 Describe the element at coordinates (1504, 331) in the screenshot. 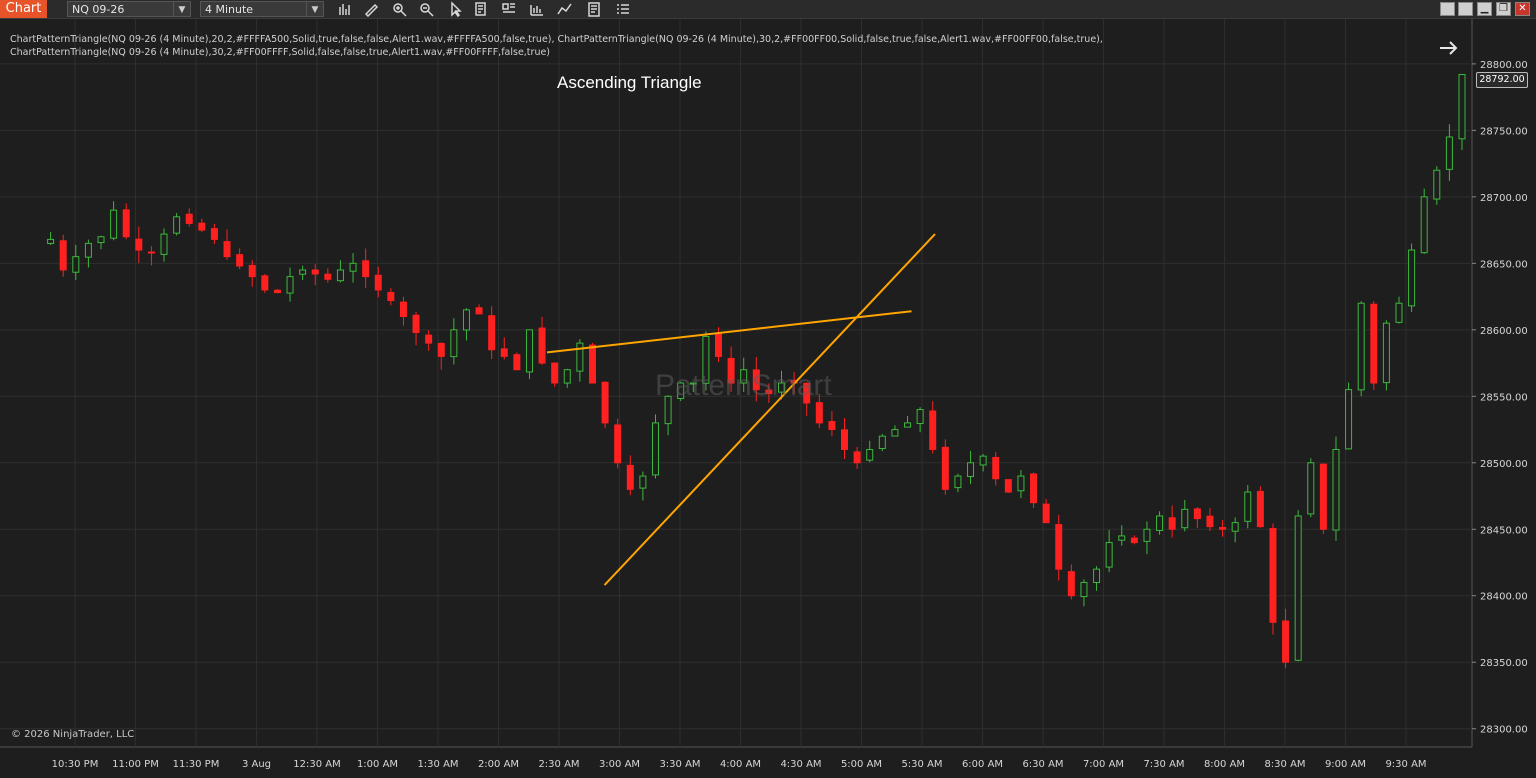

I see `price-tick-label: 28600.00` at that location.